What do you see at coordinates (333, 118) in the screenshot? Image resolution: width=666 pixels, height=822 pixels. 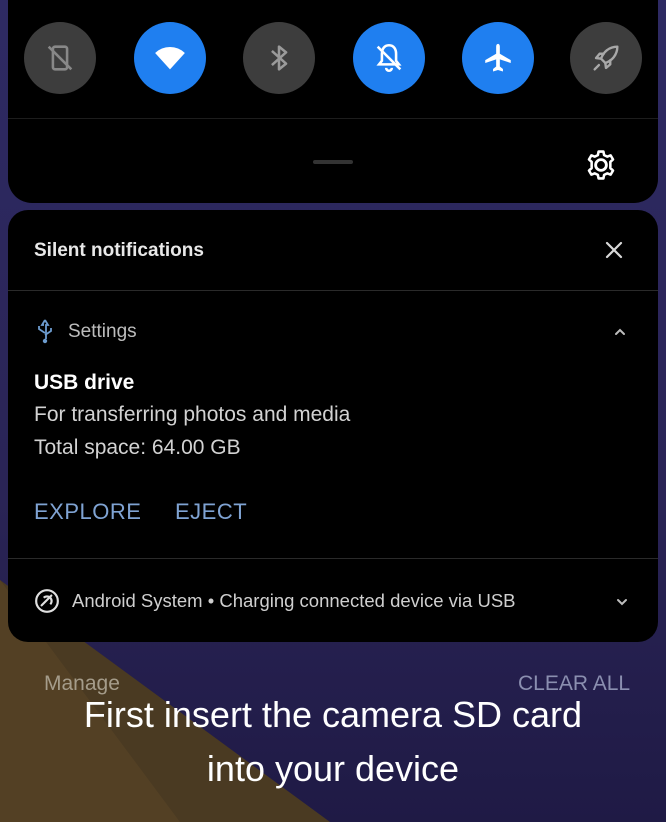 I see `quick-settings-divider` at bounding box center [333, 118].